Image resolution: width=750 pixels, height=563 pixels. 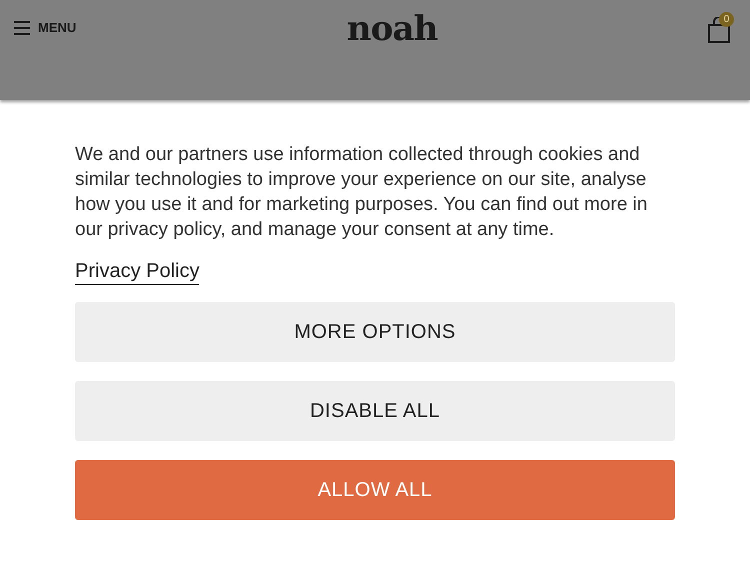 I want to click on consent-button: DISABLE ALL, so click(x=375, y=411).